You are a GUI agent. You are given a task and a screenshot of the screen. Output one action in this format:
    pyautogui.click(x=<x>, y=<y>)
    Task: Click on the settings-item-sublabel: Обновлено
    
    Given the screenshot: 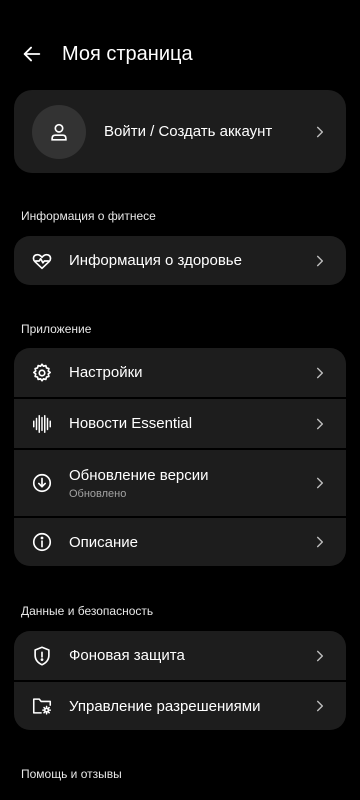 What is the action you would take?
    pyautogui.click(x=98, y=493)
    